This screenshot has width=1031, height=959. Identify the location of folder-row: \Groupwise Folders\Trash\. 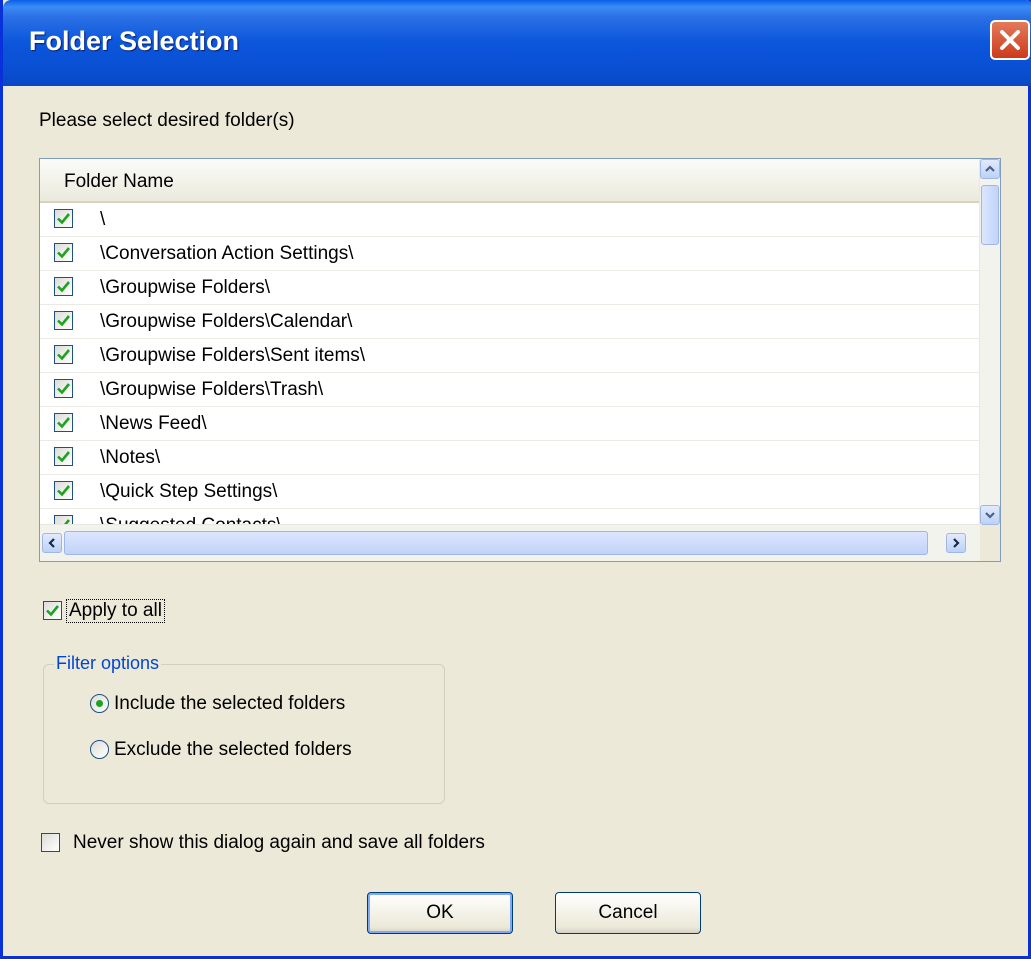
(511, 390).